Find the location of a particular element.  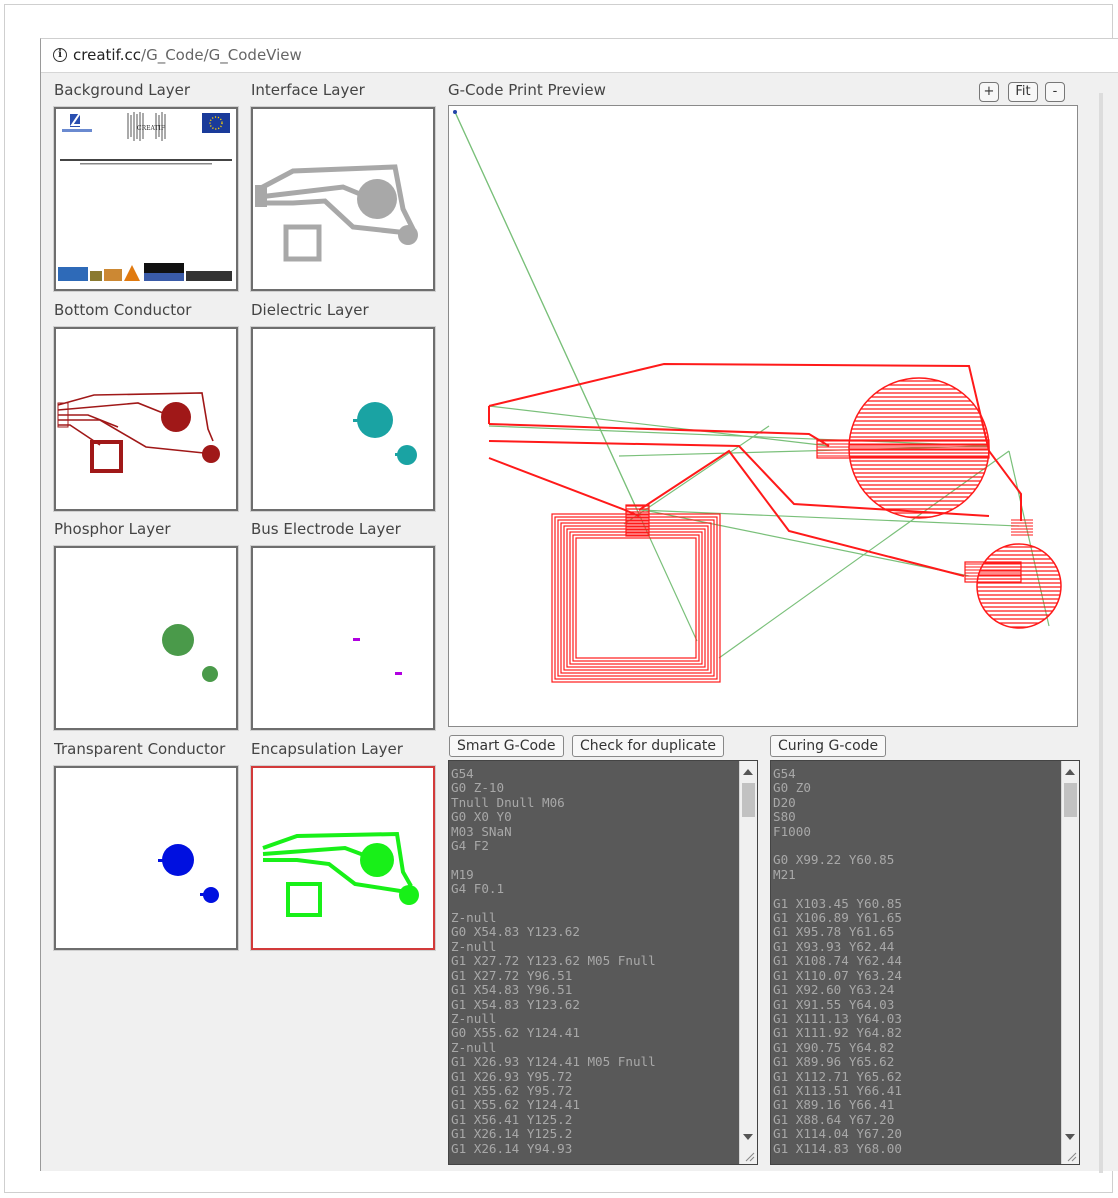

dielectric-layer-image is located at coordinates (385, 433).